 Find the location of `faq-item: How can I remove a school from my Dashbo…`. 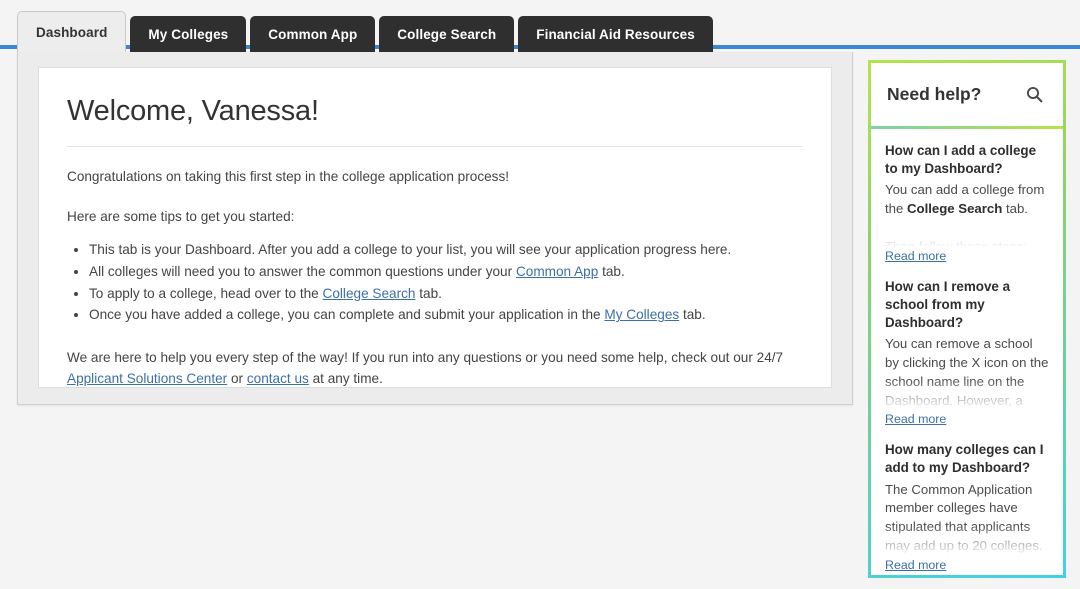

faq-item: How can I remove a school from my Dashbo… is located at coordinates (967, 346).